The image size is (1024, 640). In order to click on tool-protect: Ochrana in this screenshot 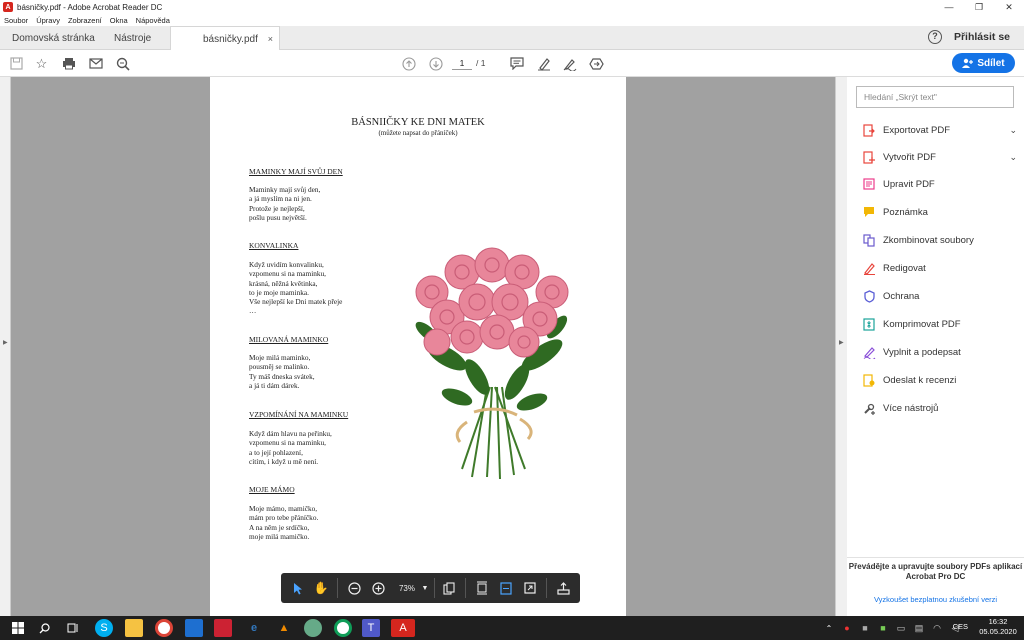, I will do `click(939, 296)`.